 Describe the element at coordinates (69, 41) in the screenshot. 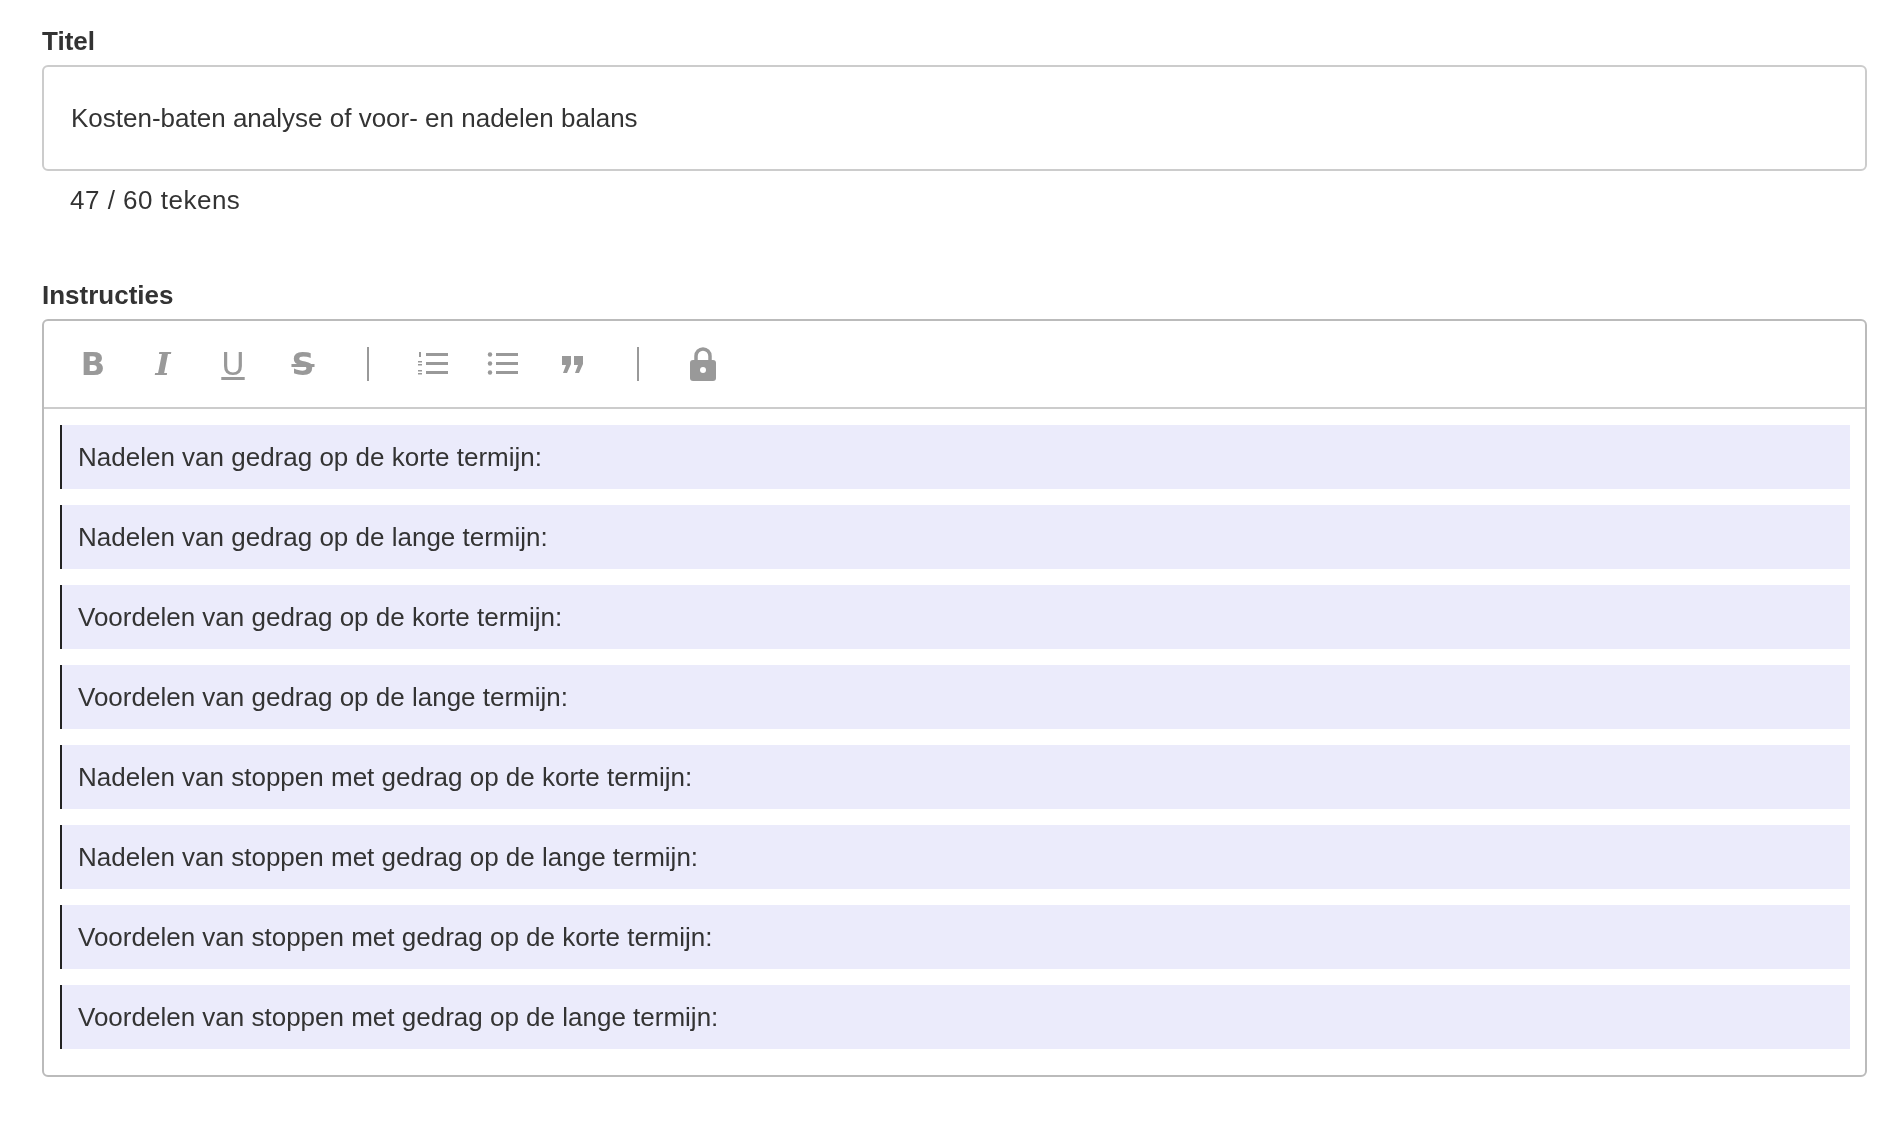

I see `field-label: Titel` at that location.